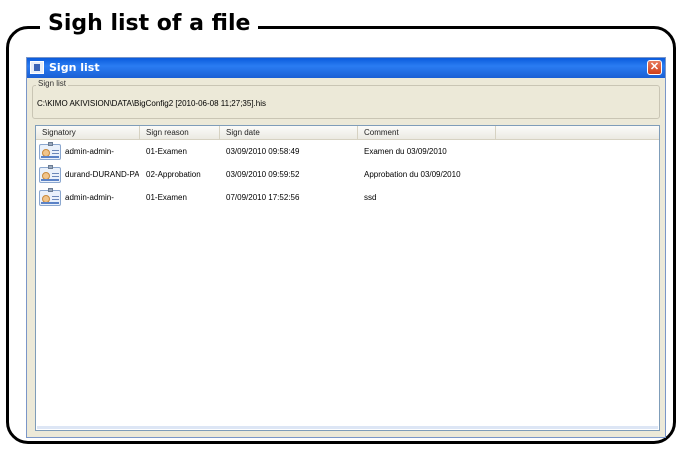 This screenshot has height=449, width=681. What do you see at coordinates (74, 67) in the screenshot?
I see `window-title: Sign list` at bounding box center [74, 67].